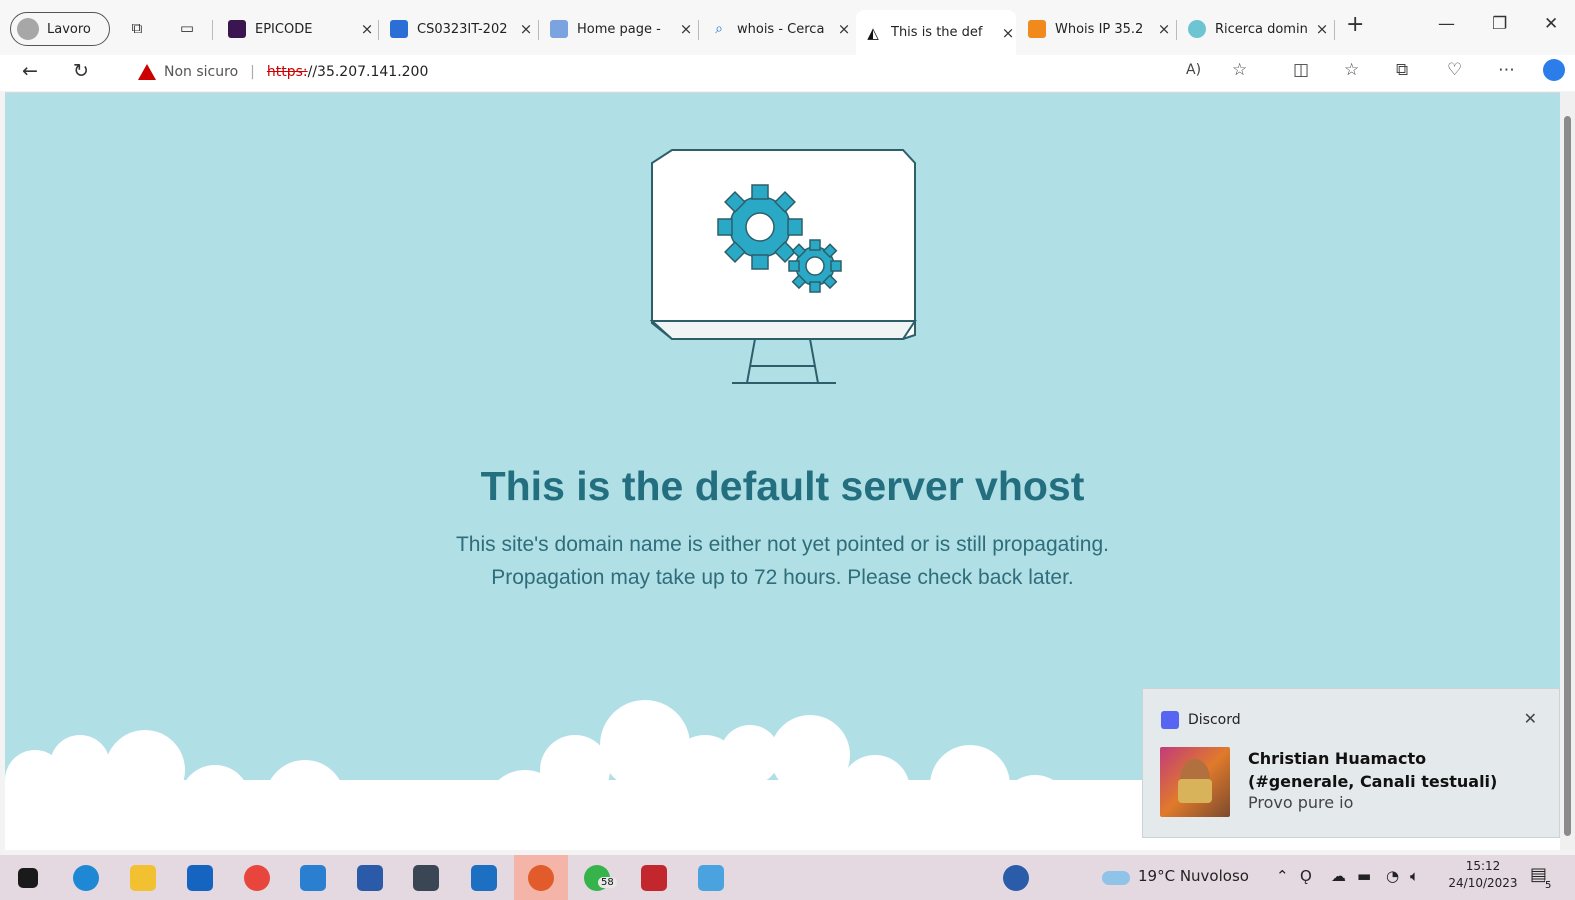  I want to click on linux-penguin-icon: ◭, so click(873, 32).